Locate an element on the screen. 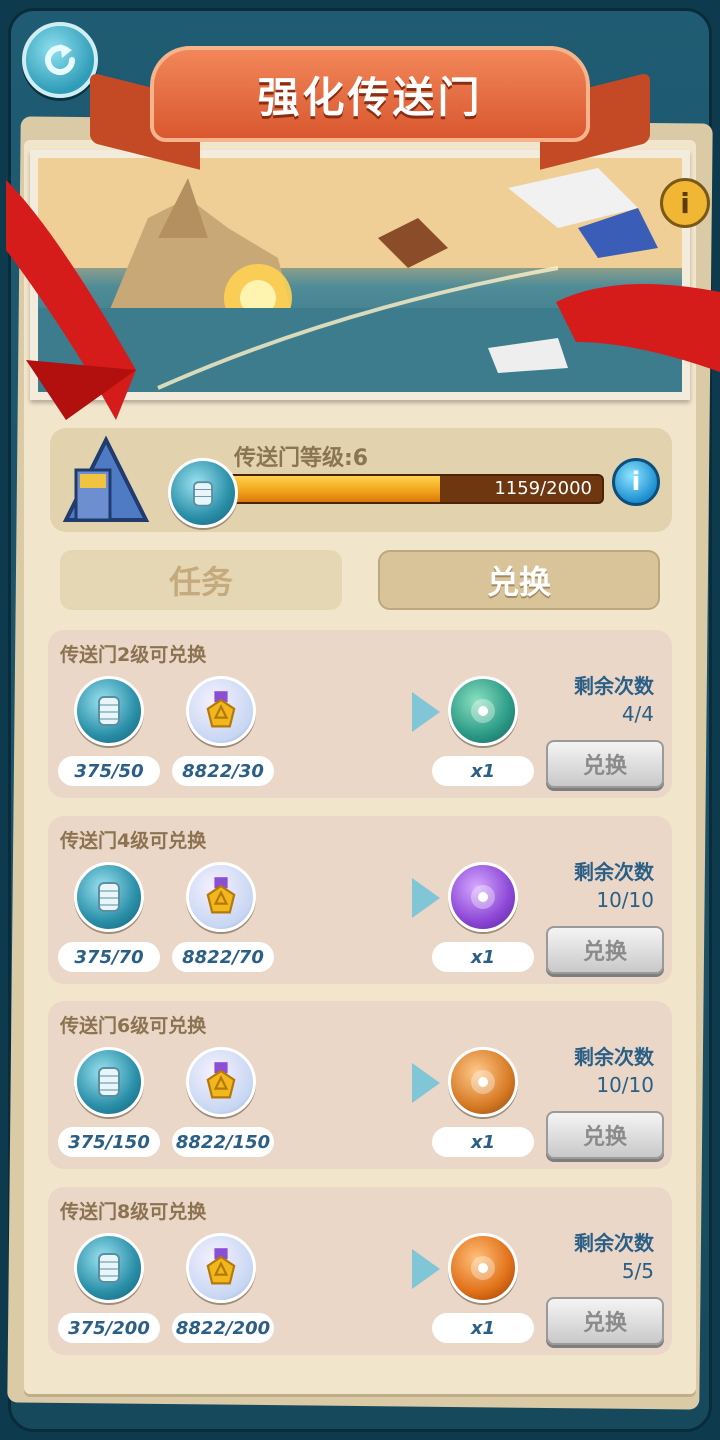 The image size is (720, 1440). back-arrow-icon is located at coordinates (60, 60).